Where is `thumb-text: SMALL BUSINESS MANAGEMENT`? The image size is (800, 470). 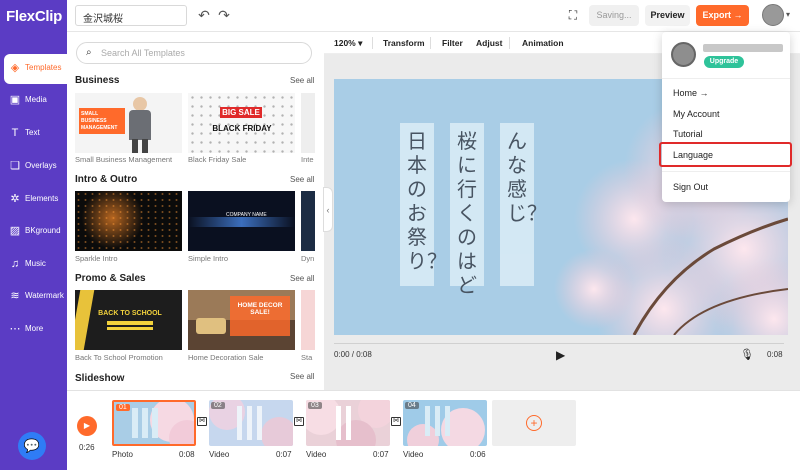 thumb-text: SMALL BUSINESS MANAGEMENT is located at coordinates (102, 121).